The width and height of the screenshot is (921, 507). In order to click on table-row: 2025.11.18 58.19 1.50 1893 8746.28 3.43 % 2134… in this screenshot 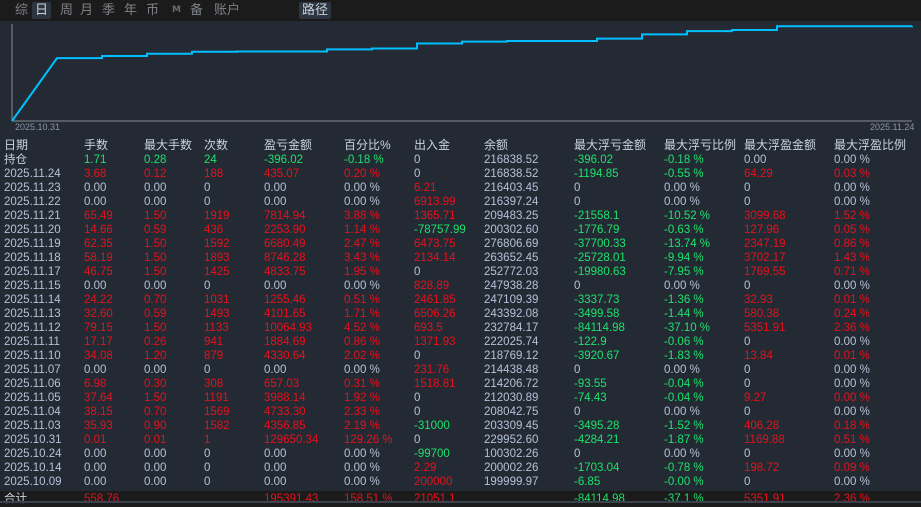, I will do `click(460, 258)`.